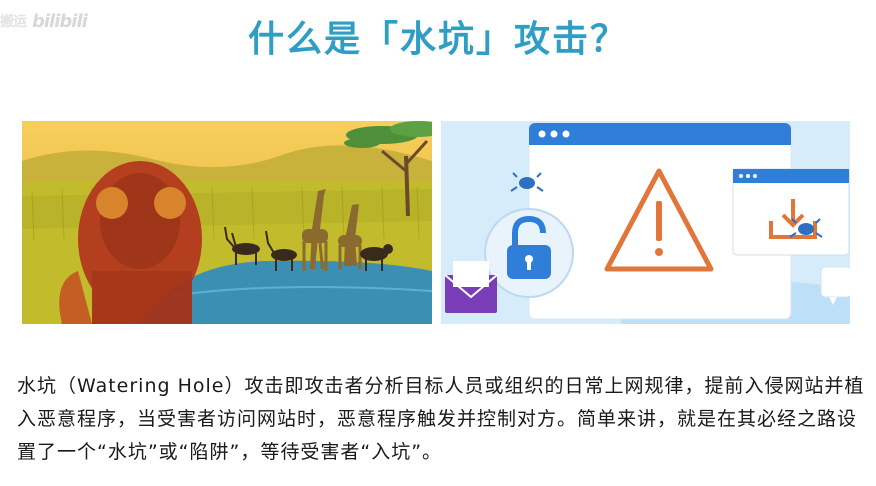  I want to click on slide-title: 什么是「水坑」攻击？, so click(437, 39).